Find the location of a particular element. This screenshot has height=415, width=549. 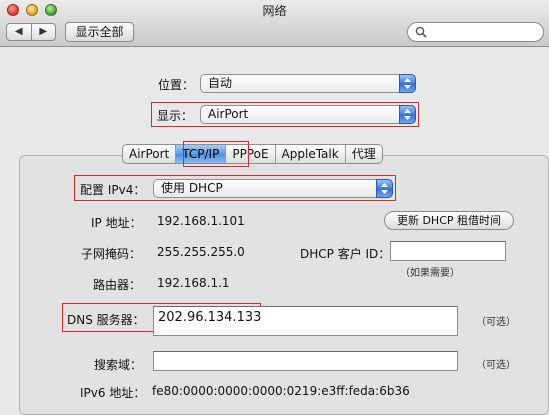

search-domains-hint: （可选） is located at coordinates (496, 365).